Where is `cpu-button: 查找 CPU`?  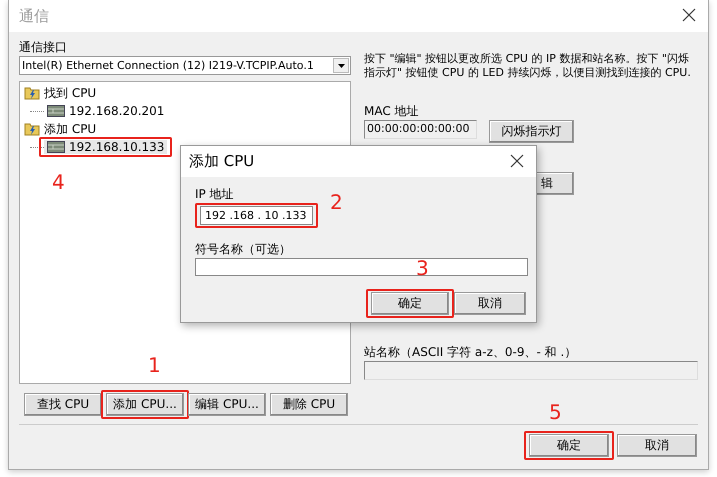 cpu-button: 查找 CPU is located at coordinates (63, 404).